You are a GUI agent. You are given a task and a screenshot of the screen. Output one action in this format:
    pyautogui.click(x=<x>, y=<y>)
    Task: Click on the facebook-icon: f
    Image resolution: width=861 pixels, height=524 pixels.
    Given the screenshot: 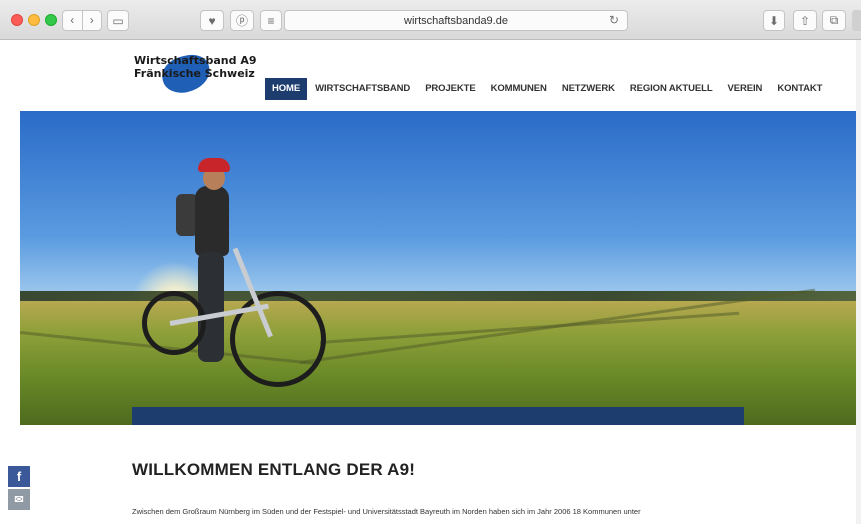 What is the action you would take?
    pyautogui.click(x=19, y=476)
    